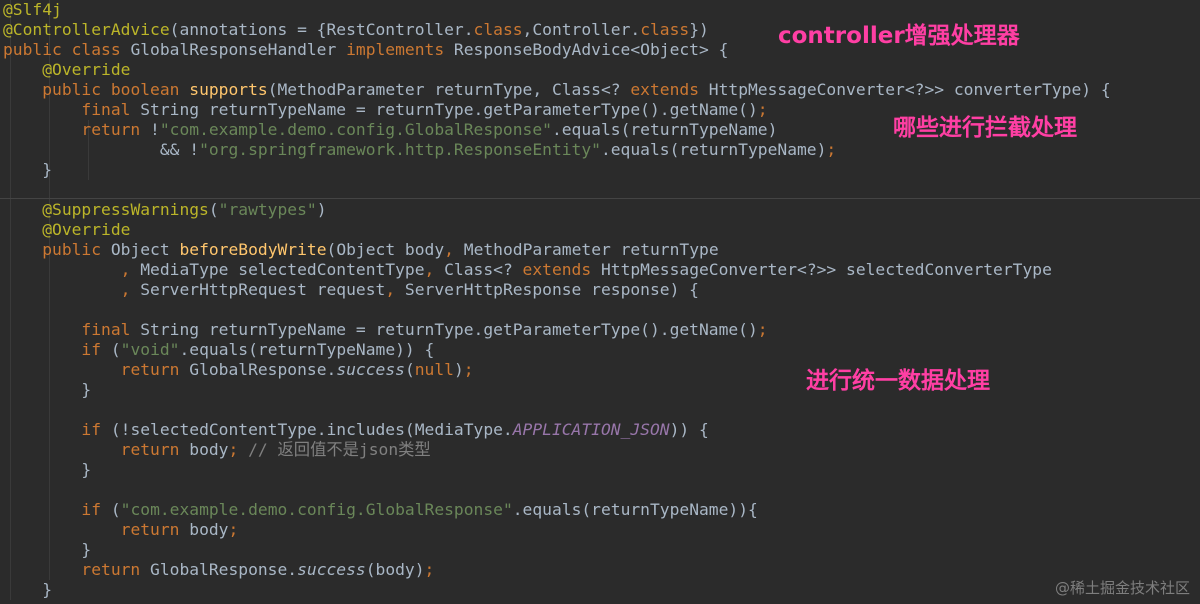  I want to click on code-token: MediaType selectedContentType, so click(282, 269).